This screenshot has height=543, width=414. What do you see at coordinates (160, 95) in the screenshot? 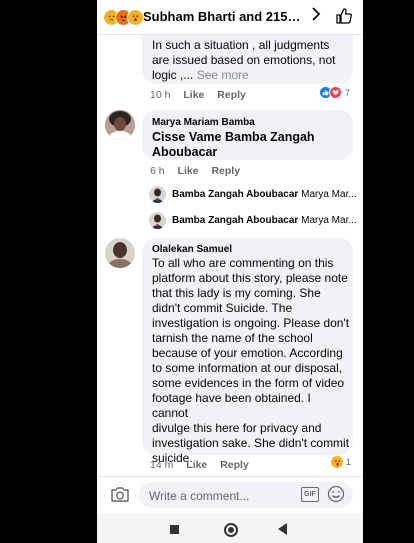
I see `comment-time: 10 h` at bounding box center [160, 95].